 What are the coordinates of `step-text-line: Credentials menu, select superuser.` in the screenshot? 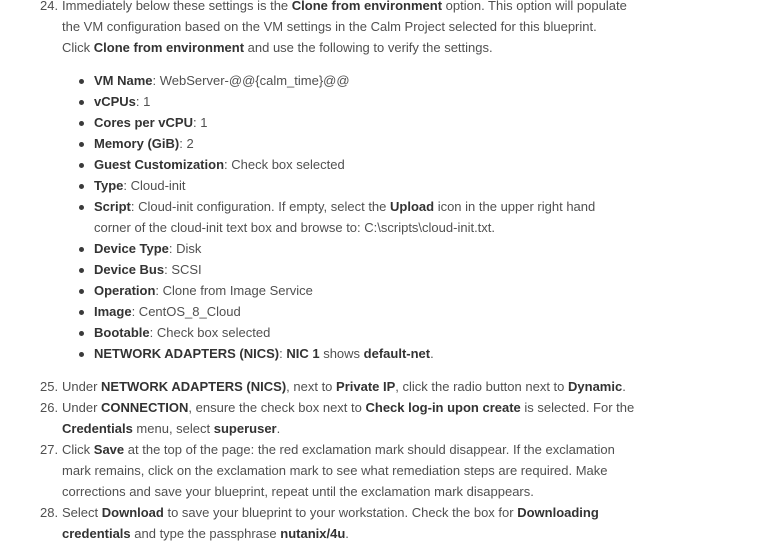 It's located at (171, 430).